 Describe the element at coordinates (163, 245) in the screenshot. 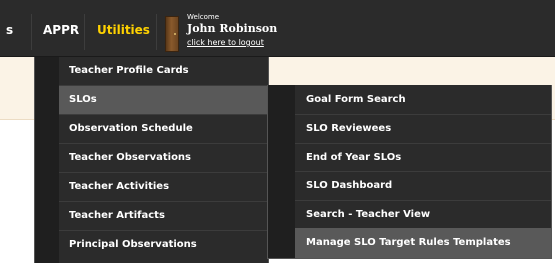

I see `menu-item-principal-observations: Principal Observations` at that location.